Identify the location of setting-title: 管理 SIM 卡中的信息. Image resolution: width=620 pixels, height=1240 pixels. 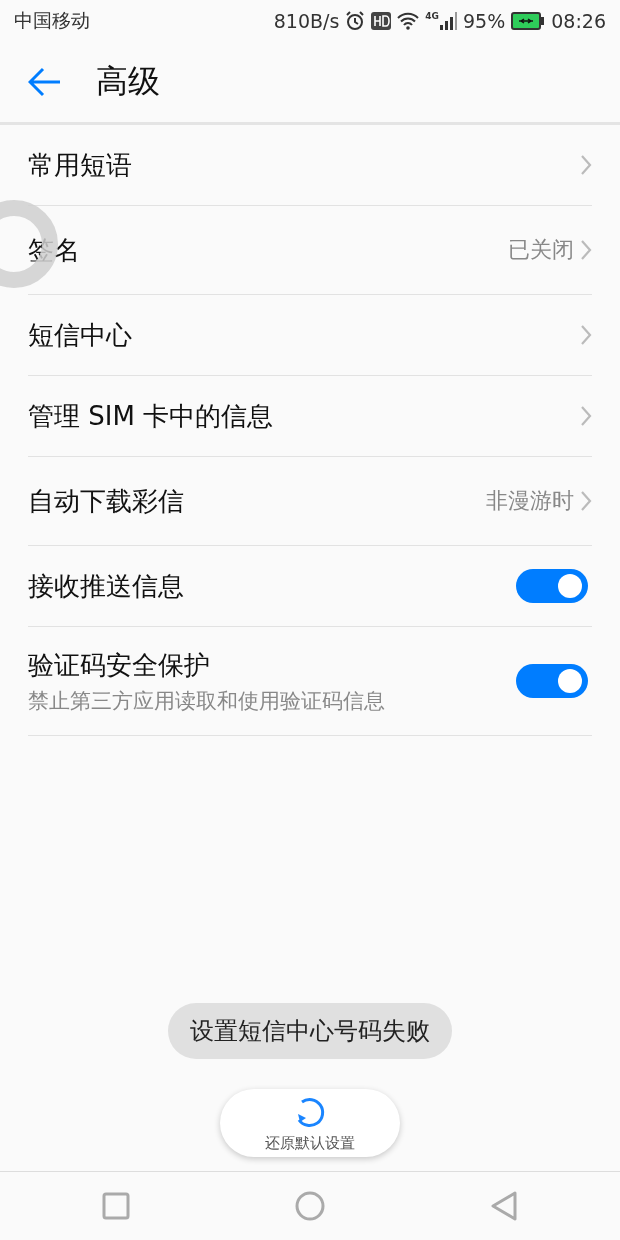
(151, 416).